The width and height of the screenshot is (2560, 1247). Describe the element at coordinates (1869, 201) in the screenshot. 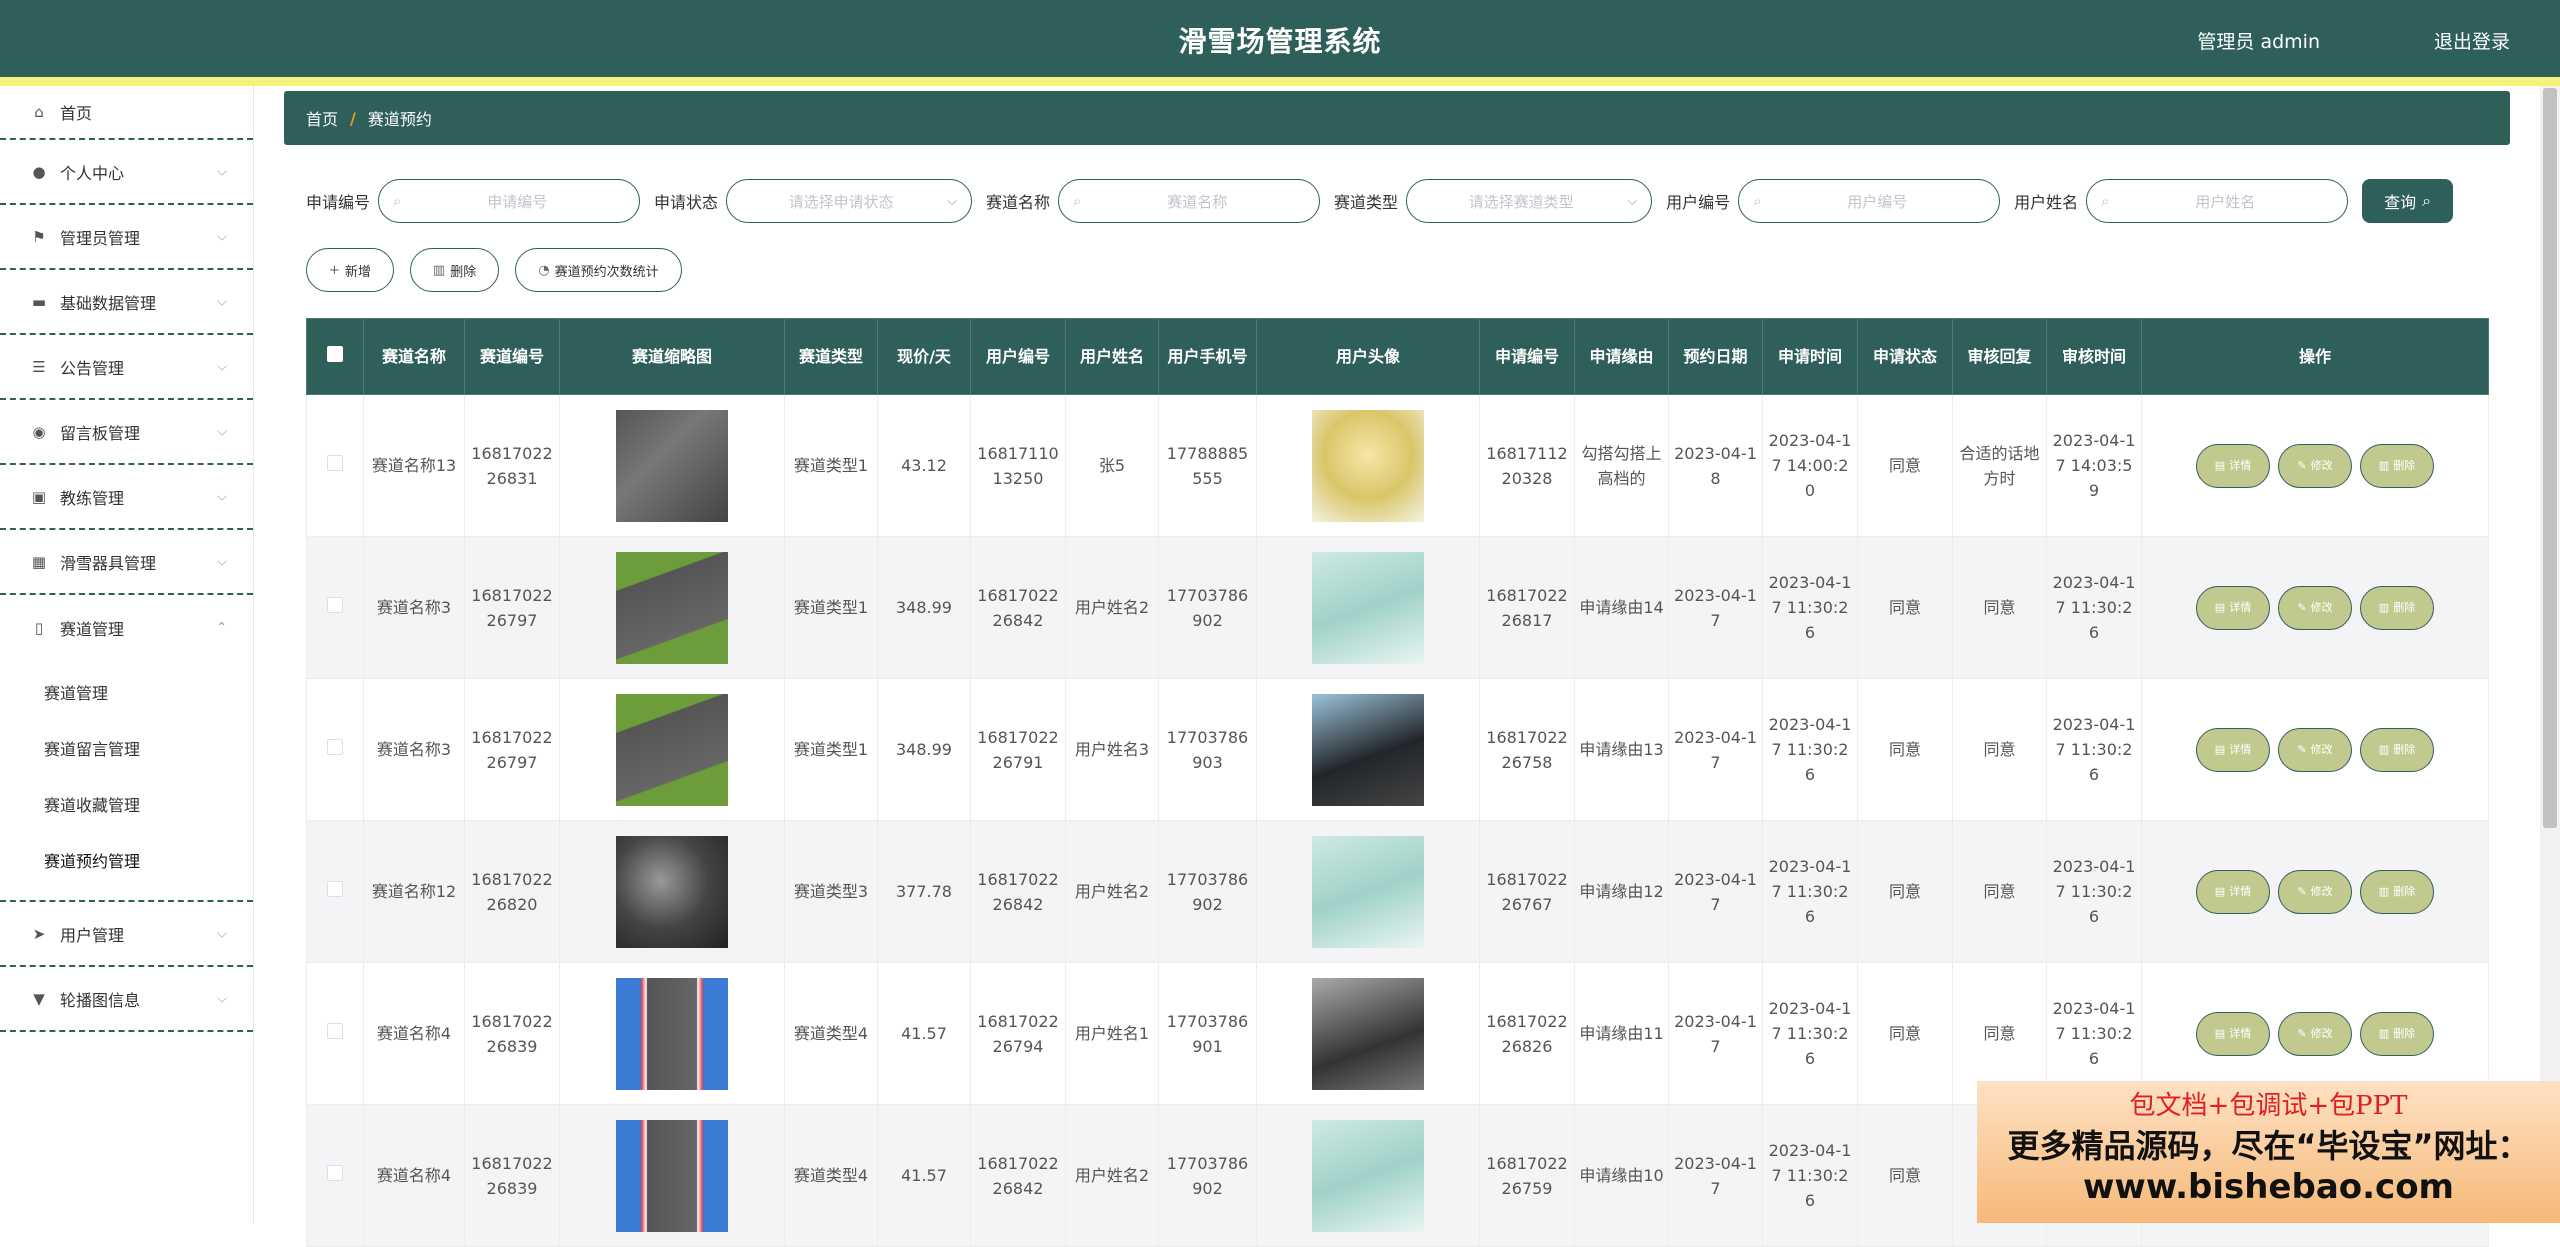

I see `user-no-input: ⌕ 用户编号` at that location.